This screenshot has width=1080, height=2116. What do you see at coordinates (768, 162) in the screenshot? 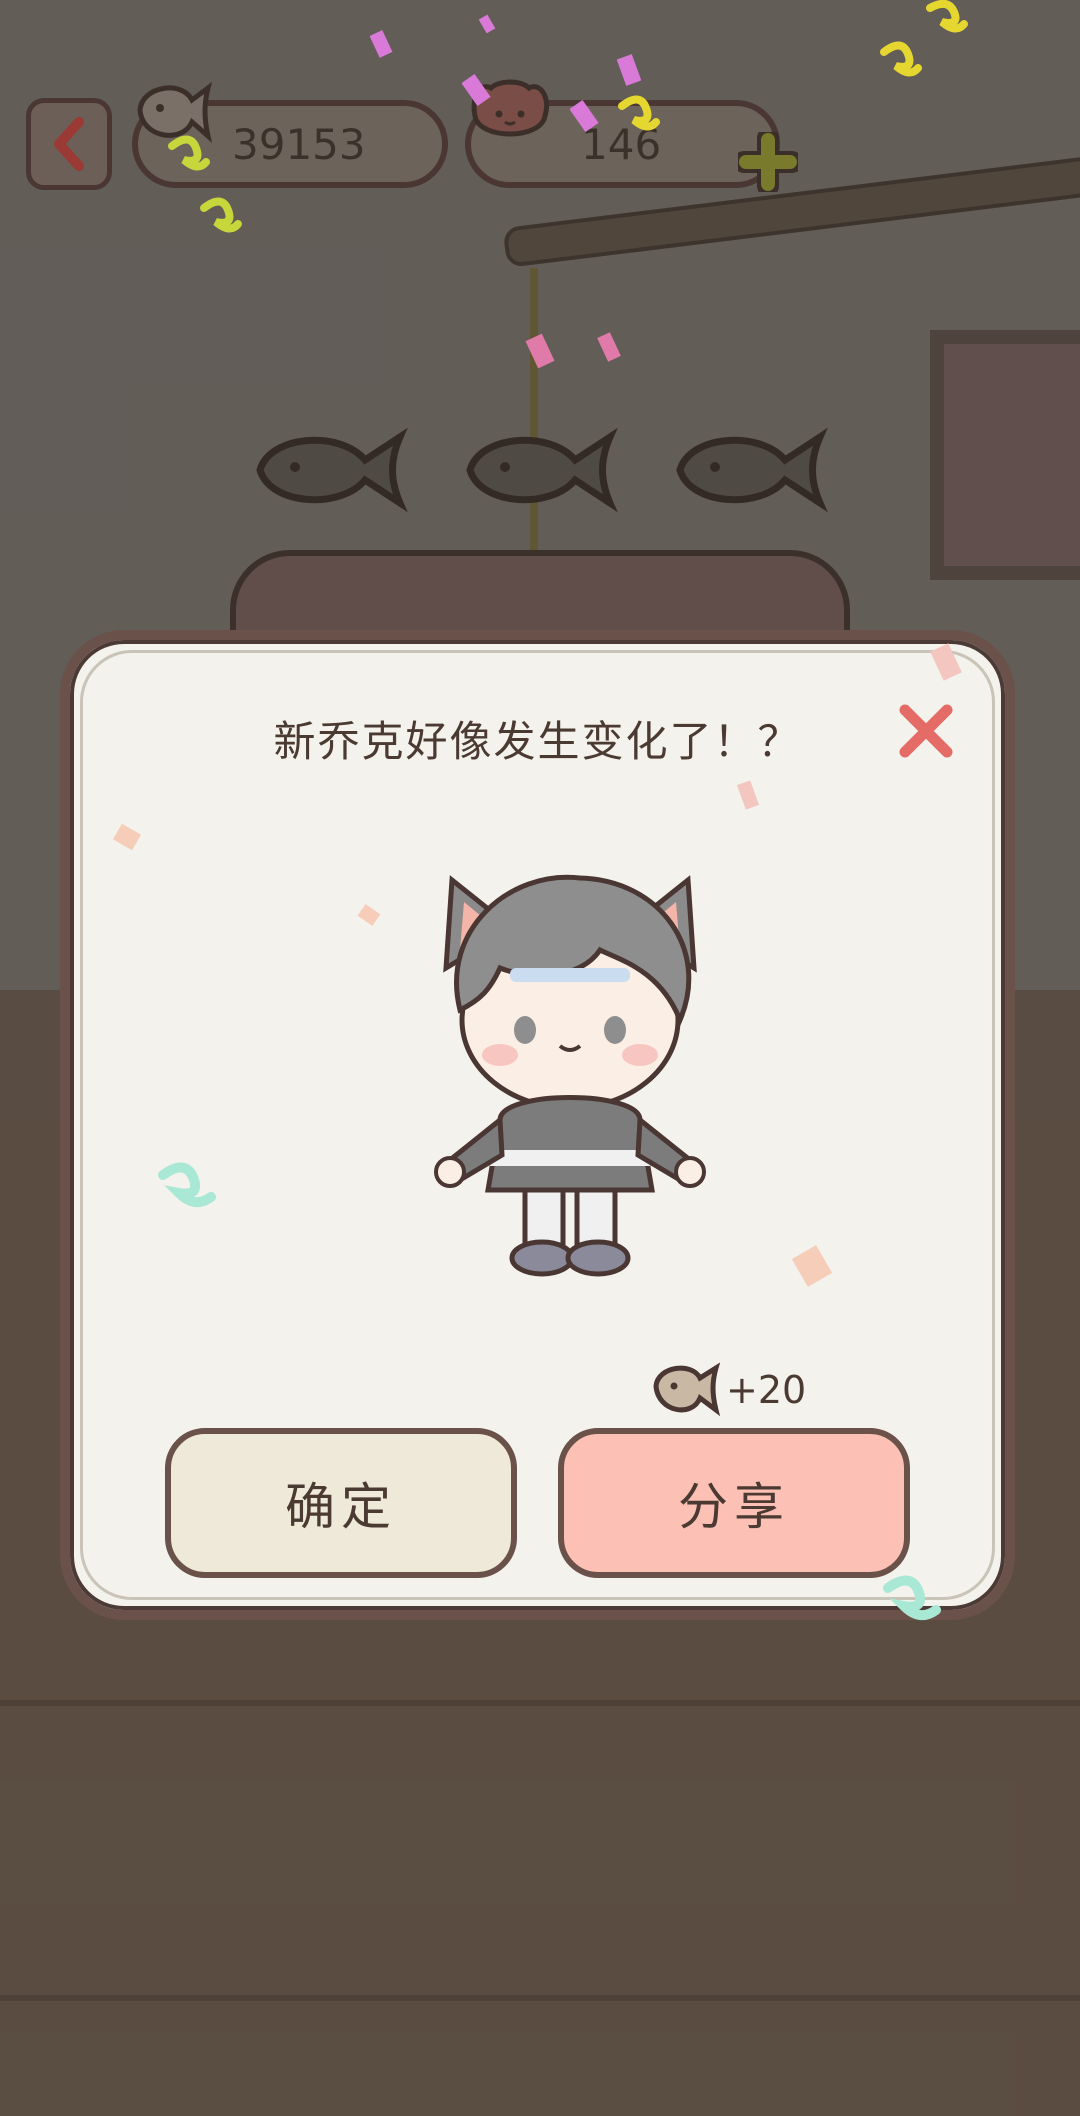
I see `plus-icon` at bounding box center [768, 162].